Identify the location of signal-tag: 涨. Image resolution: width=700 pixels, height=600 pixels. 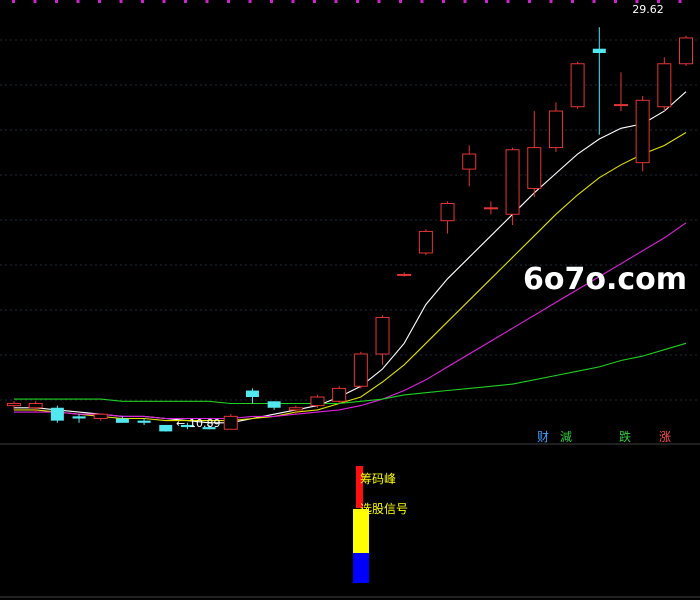
(665, 436).